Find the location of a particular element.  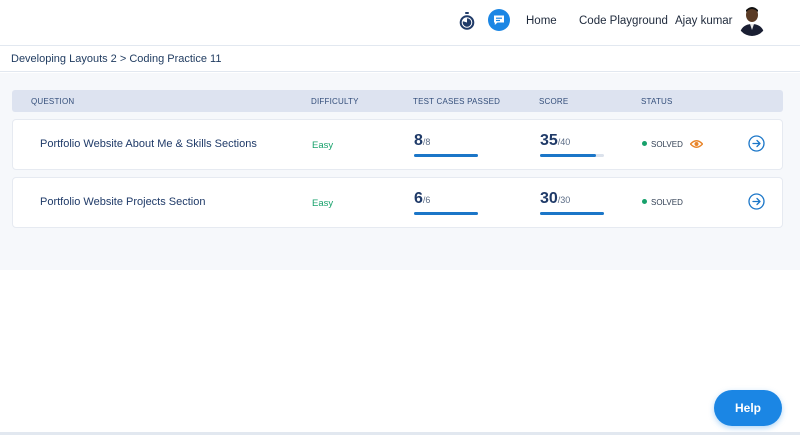

test-cases-value: 8 is located at coordinates (418, 140).